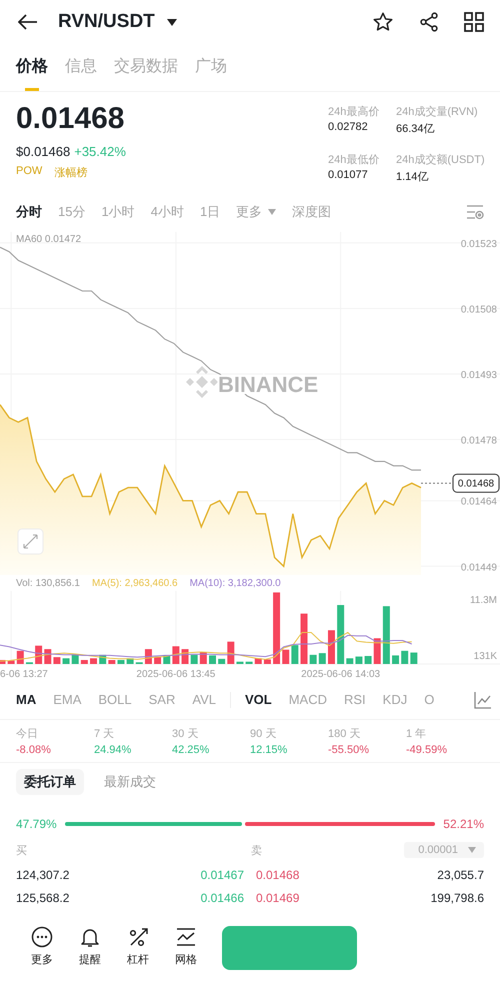 This screenshot has width=500, height=986. What do you see at coordinates (478, 375) in the screenshot?
I see `axis-label: 0.01493` at bounding box center [478, 375].